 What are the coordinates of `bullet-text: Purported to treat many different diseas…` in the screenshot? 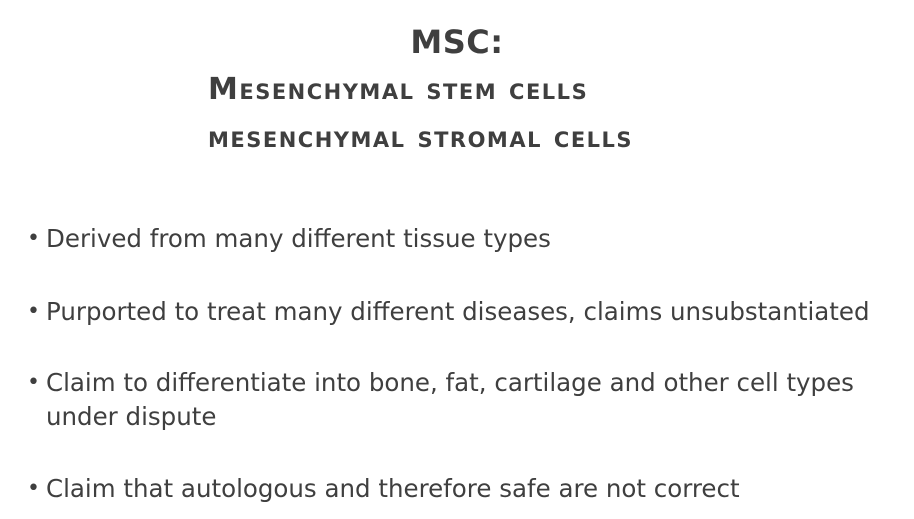 It's located at (458, 311).